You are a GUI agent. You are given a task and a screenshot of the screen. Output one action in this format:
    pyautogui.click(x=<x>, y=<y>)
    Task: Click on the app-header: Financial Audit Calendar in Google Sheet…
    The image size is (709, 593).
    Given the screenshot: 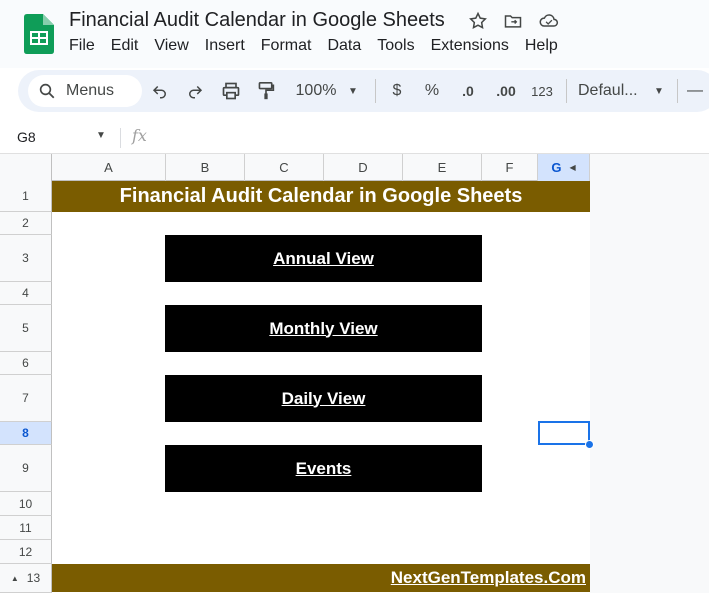 What is the action you would take?
    pyautogui.click(x=354, y=34)
    